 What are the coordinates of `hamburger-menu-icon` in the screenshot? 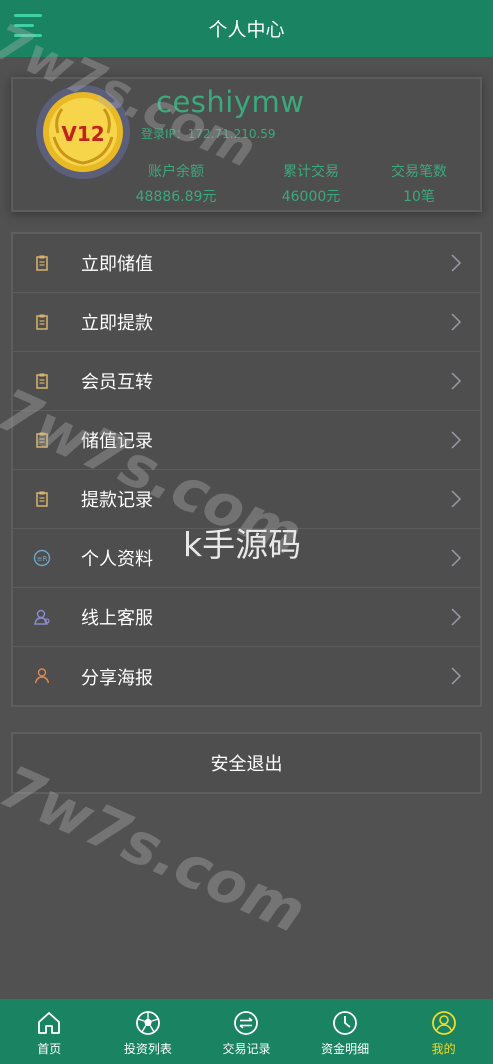 It's located at (28, 27).